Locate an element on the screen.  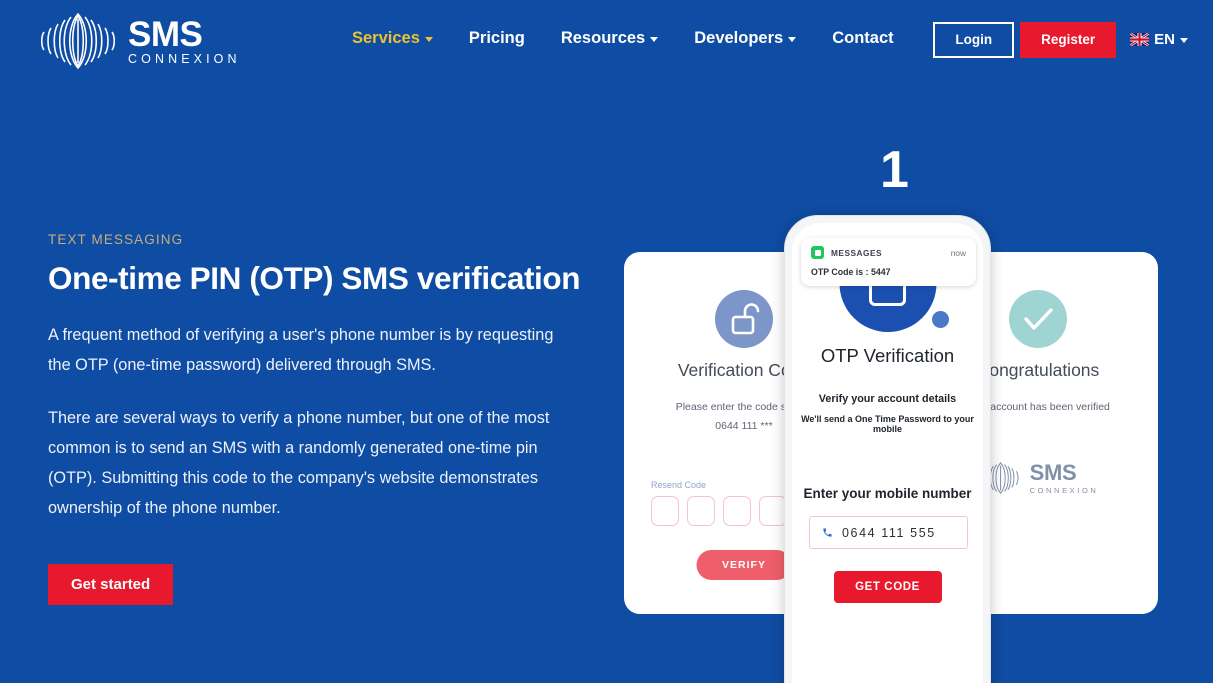
otp-code-inputs is located at coordinates (719, 511).